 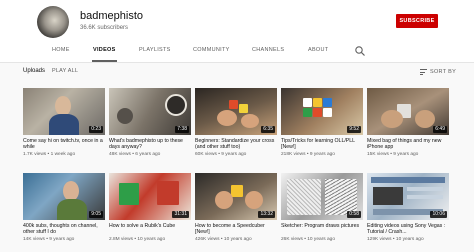 I want to click on video-meta: 60K views • 9 years ago, so click(x=221, y=154).